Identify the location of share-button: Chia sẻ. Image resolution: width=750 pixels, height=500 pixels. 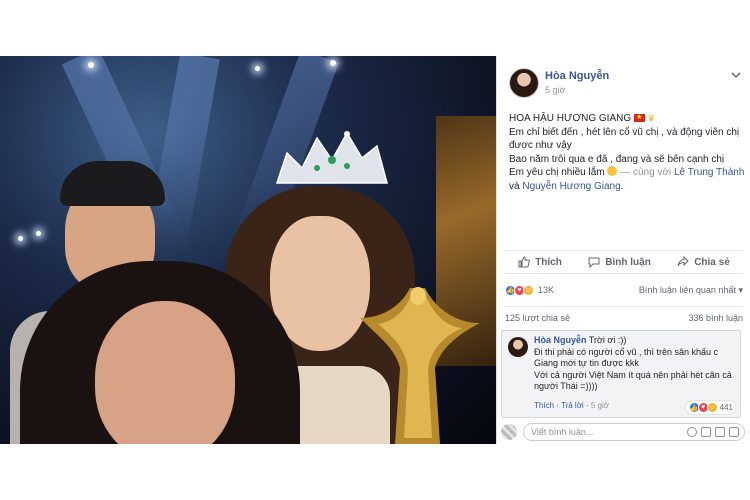
(703, 262).